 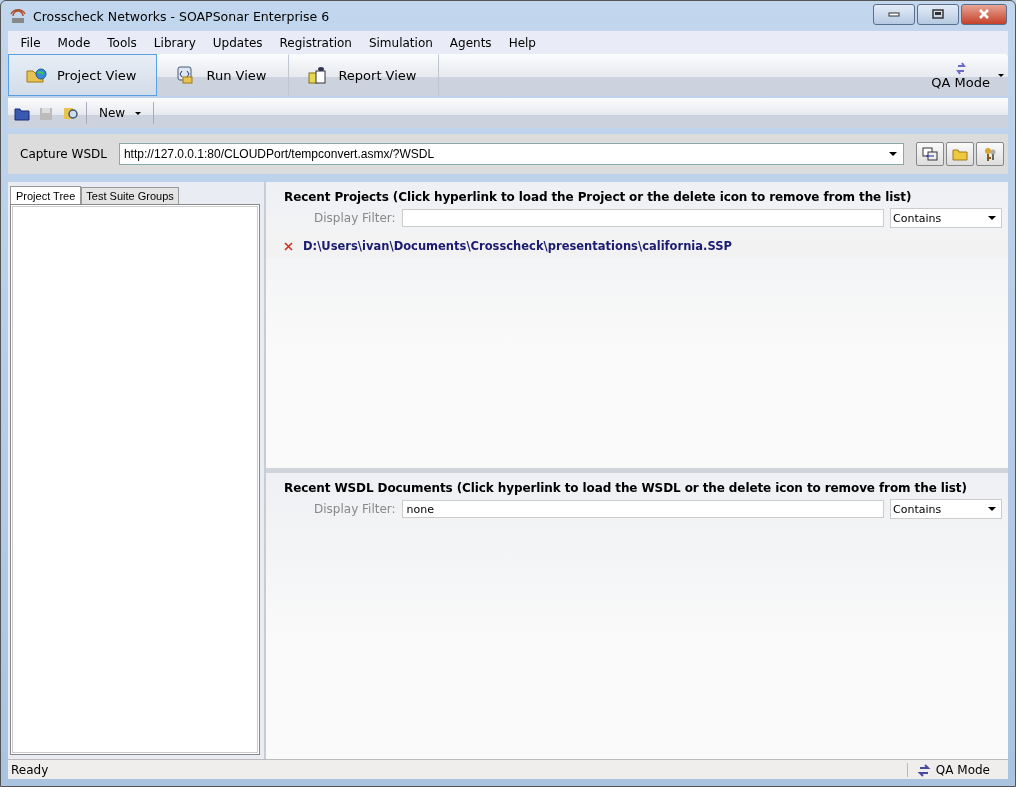 I want to click on status-mode: QA Mode, so click(x=962, y=769).